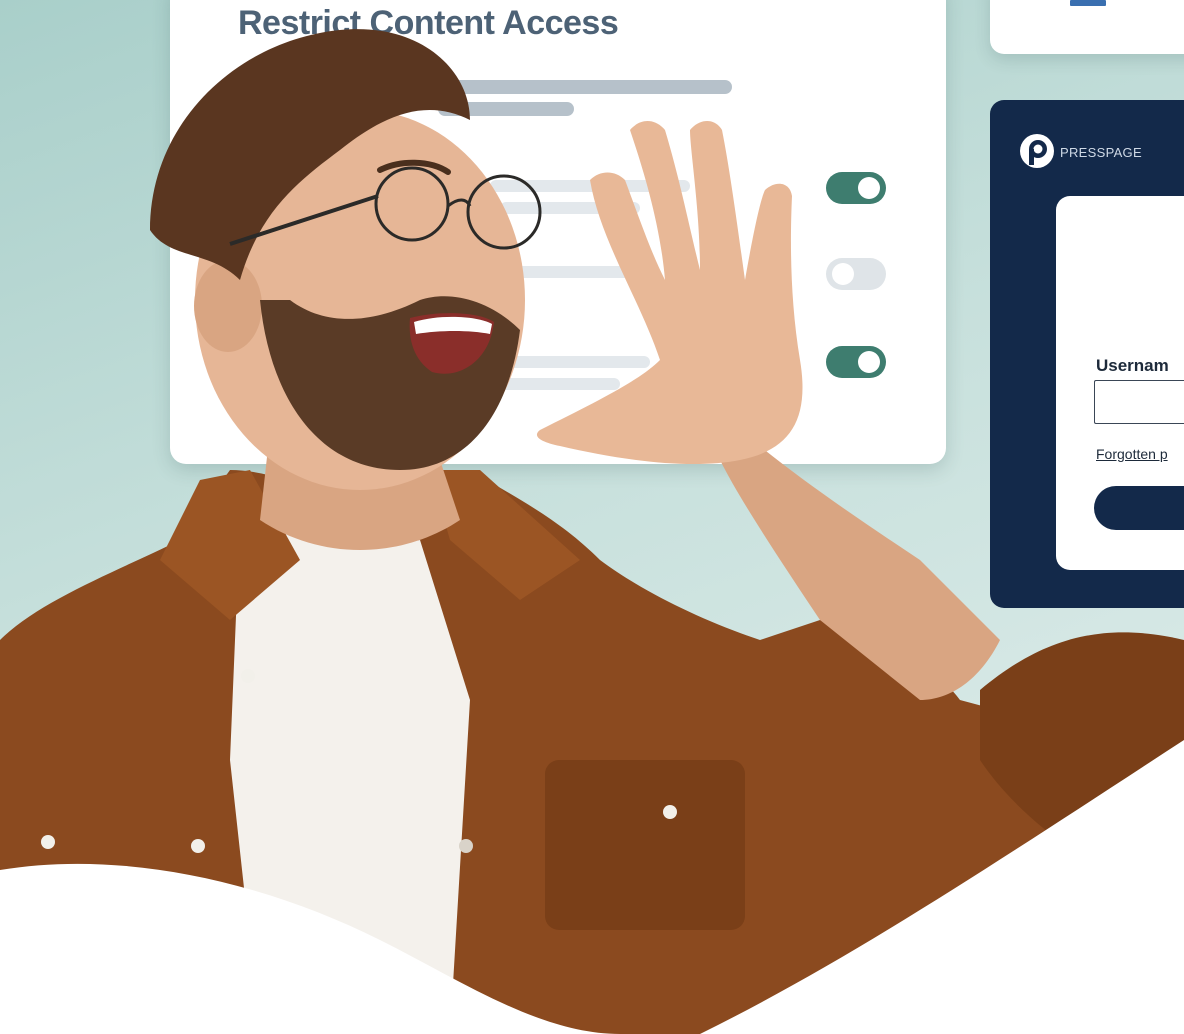 This screenshot has width=1184, height=1034. What do you see at coordinates (350, 777) in the screenshot?
I see `tshirt-shape` at bounding box center [350, 777].